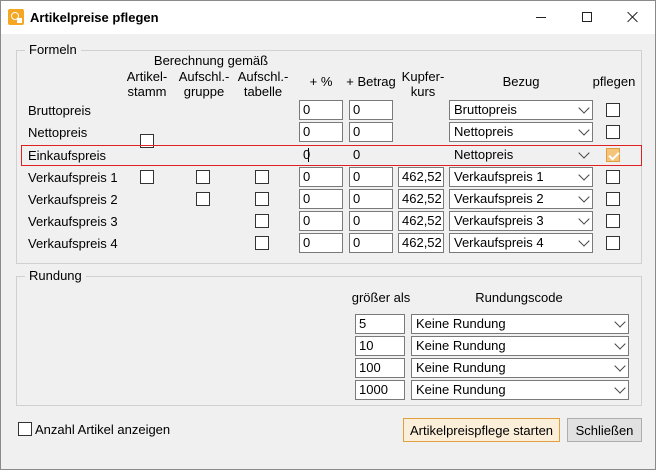 Image resolution: width=656 pixels, height=470 pixels. What do you see at coordinates (58, 132) in the screenshot?
I see `row-label-nettopreis: Nettopreis` at bounding box center [58, 132].